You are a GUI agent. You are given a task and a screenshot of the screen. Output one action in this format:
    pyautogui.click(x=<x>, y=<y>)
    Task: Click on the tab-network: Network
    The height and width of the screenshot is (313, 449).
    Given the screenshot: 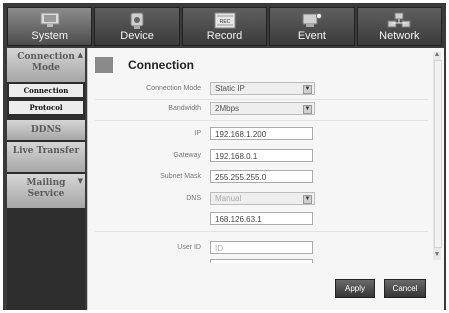 What is the action you would take?
    pyautogui.click(x=399, y=26)
    